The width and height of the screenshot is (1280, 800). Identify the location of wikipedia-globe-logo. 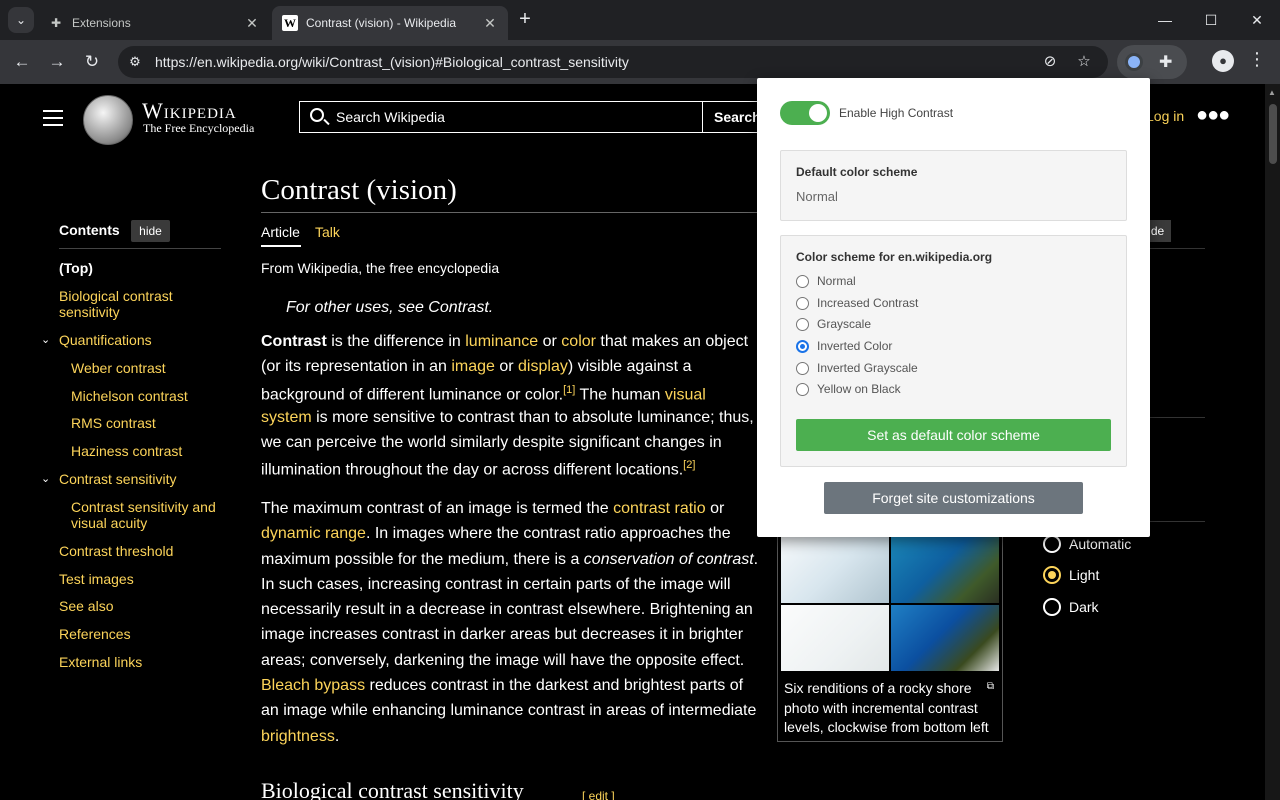
(108, 120).